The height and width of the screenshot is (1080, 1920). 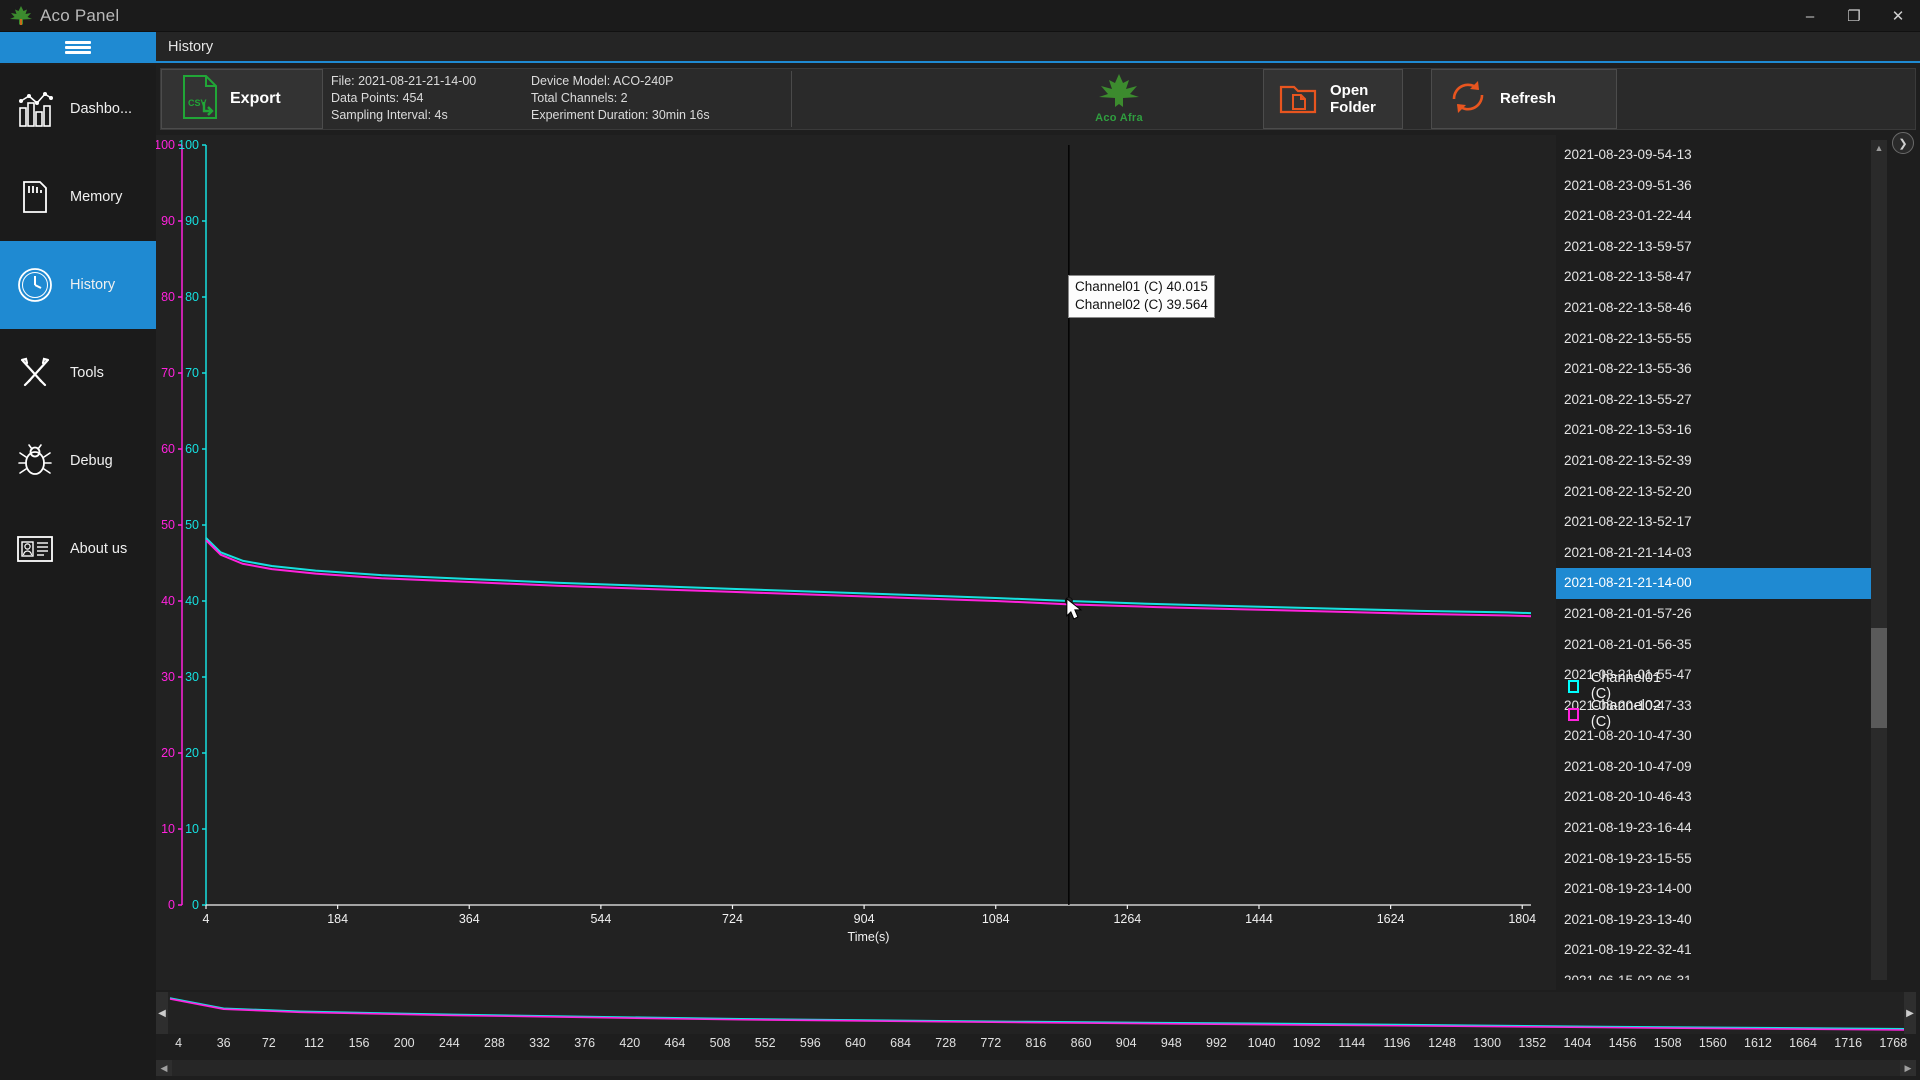 What do you see at coordinates (1713, 339) in the screenshot?
I see `list-item: 2021-08-22-13-55-55` at bounding box center [1713, 339].